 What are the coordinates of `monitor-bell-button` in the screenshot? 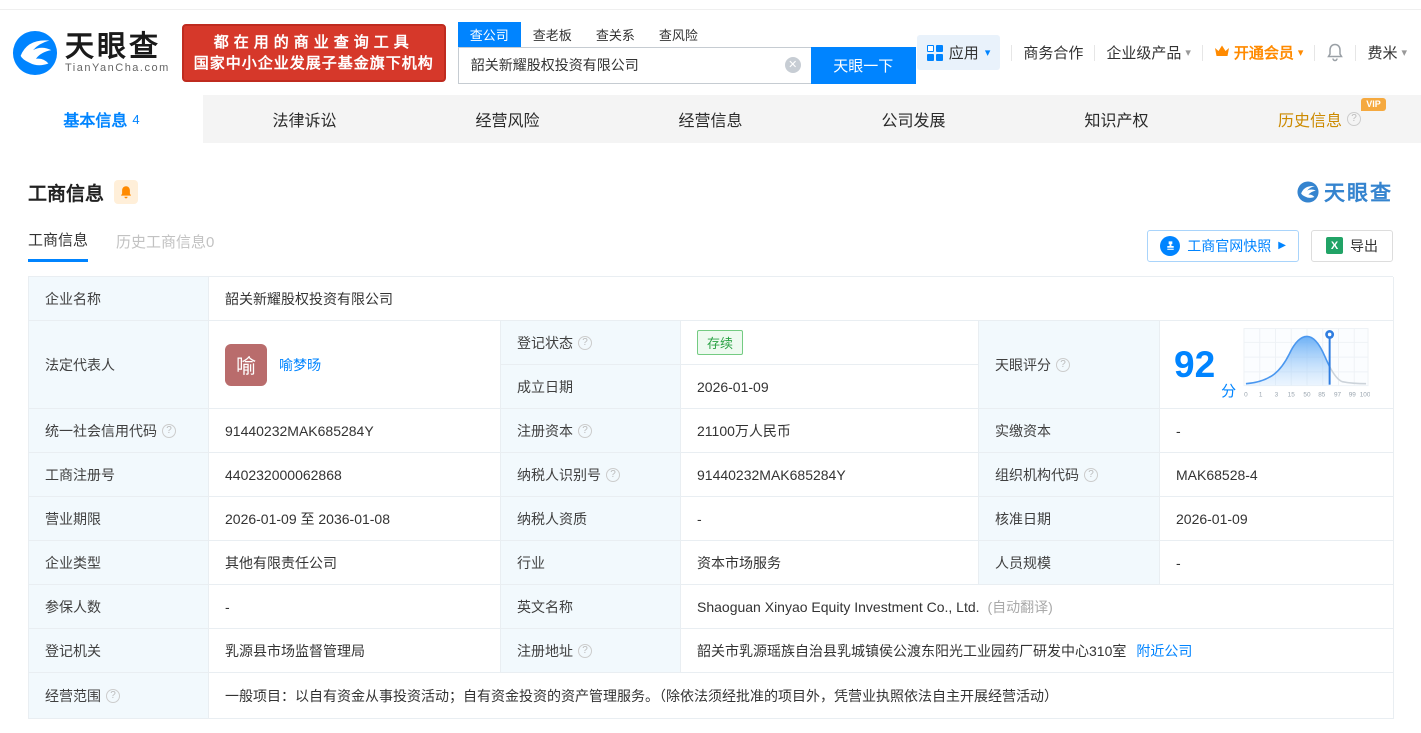 It's located at (126, 192).